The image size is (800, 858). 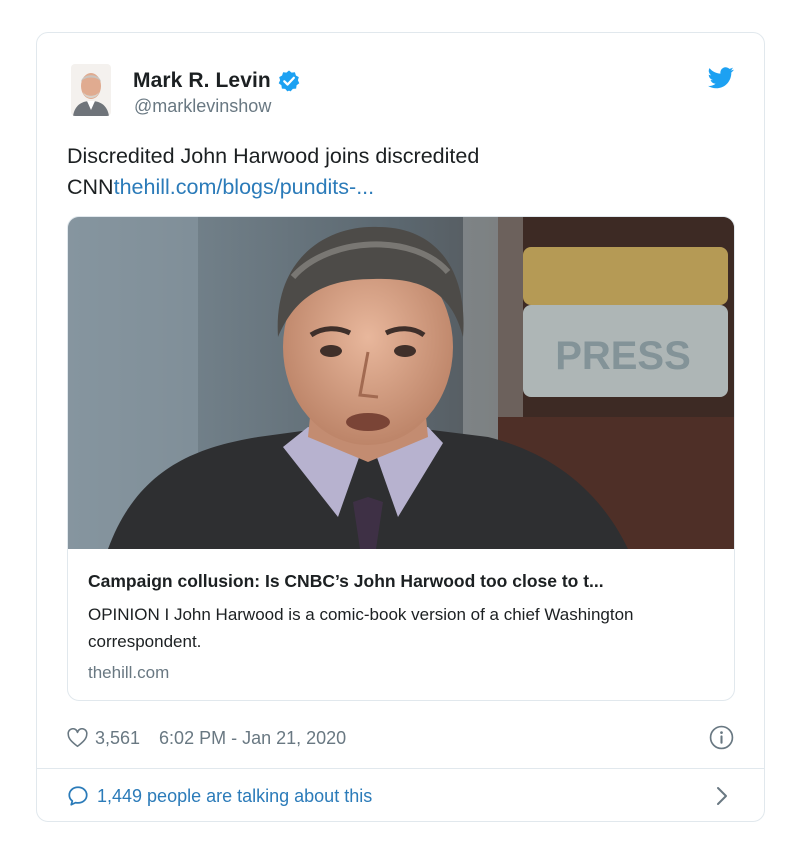 What do you see at coordinates (721, 737) in the screenshot?
I see `info-icon` at bounding box center [721, 737].